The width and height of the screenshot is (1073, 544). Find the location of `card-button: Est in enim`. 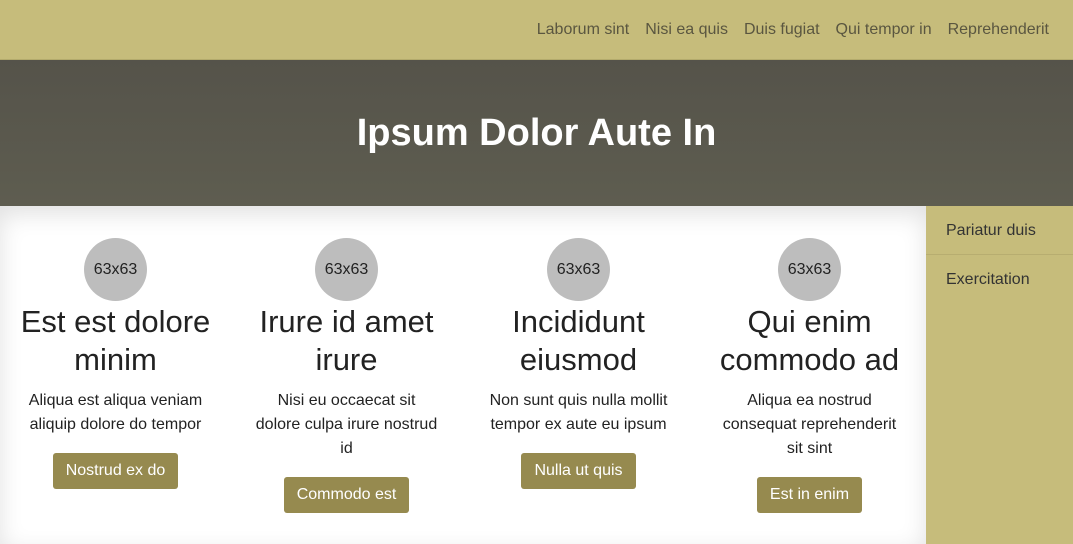

card-button: Est in enim is located at coordinates (809, 495).